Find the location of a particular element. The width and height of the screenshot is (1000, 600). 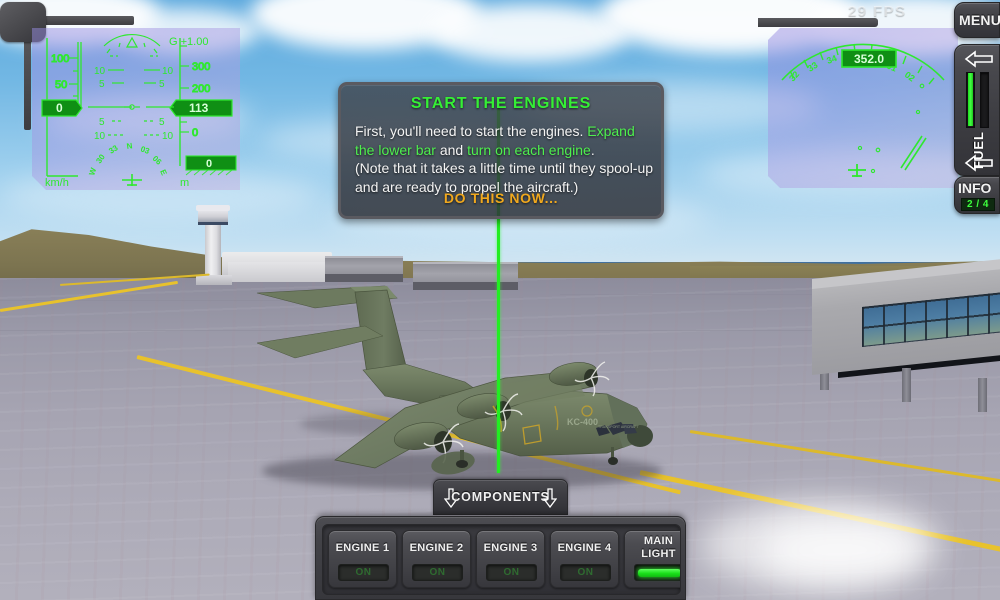

speed-tick-100: 100 is located at coordinates (60, 59).